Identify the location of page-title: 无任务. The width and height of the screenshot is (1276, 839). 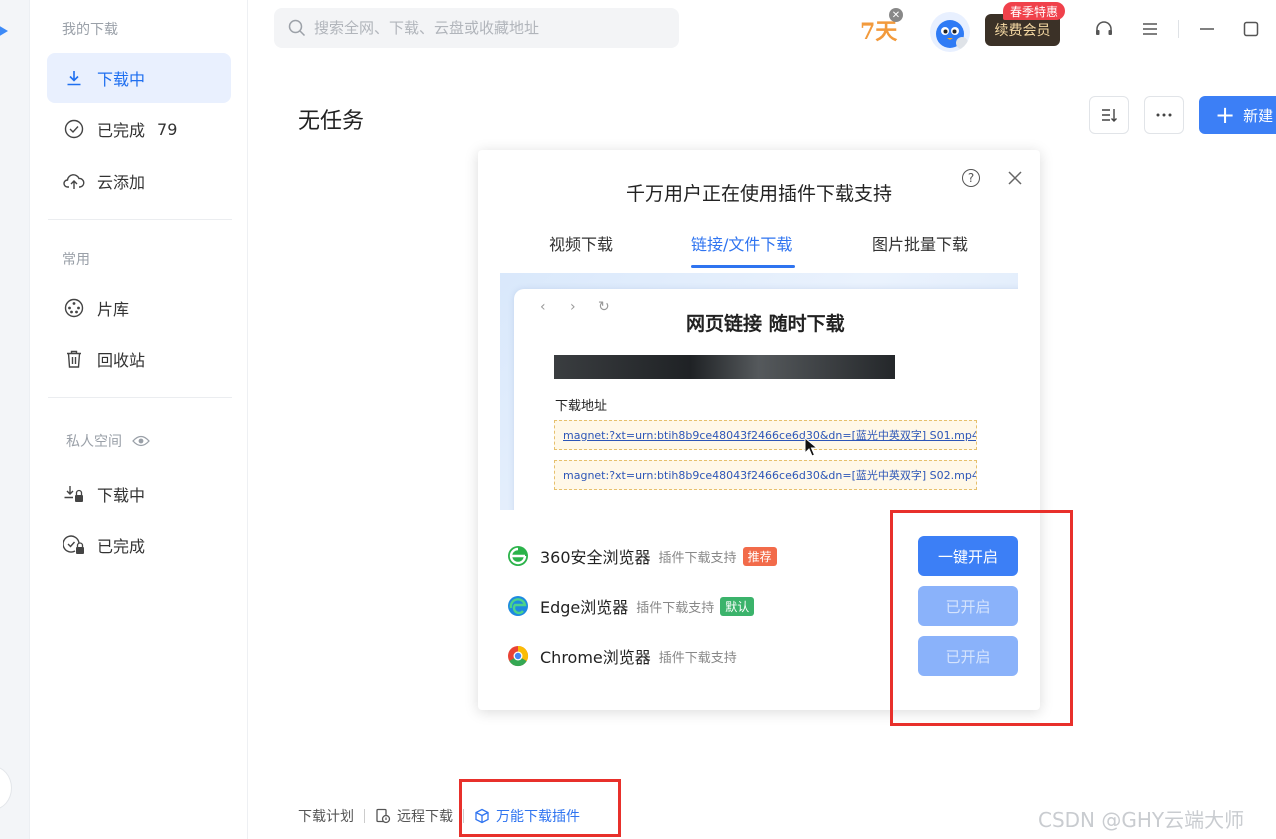
(331, 121).